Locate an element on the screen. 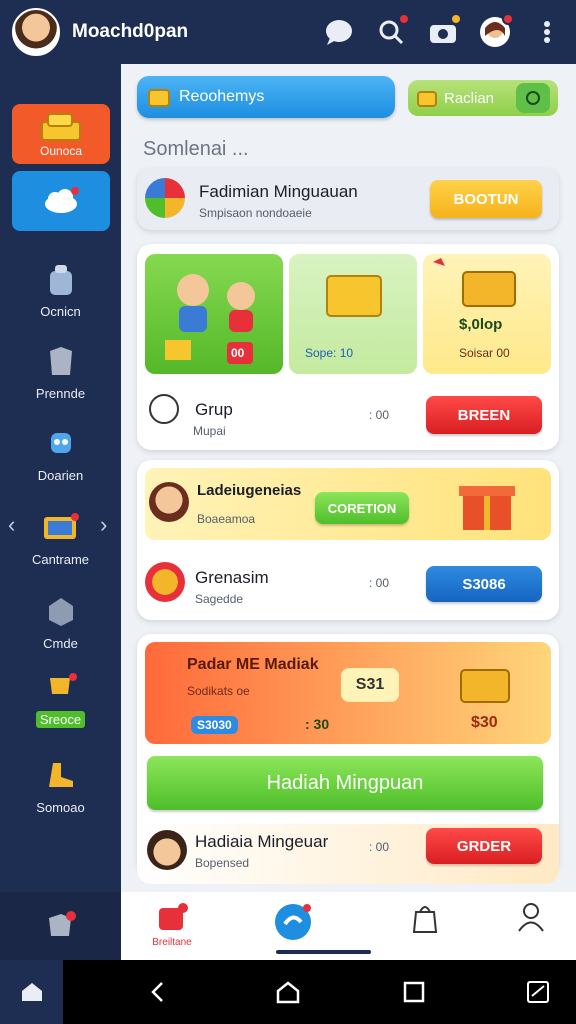  sidebar-item-label: Doarien is located at coordinates (60, 475).